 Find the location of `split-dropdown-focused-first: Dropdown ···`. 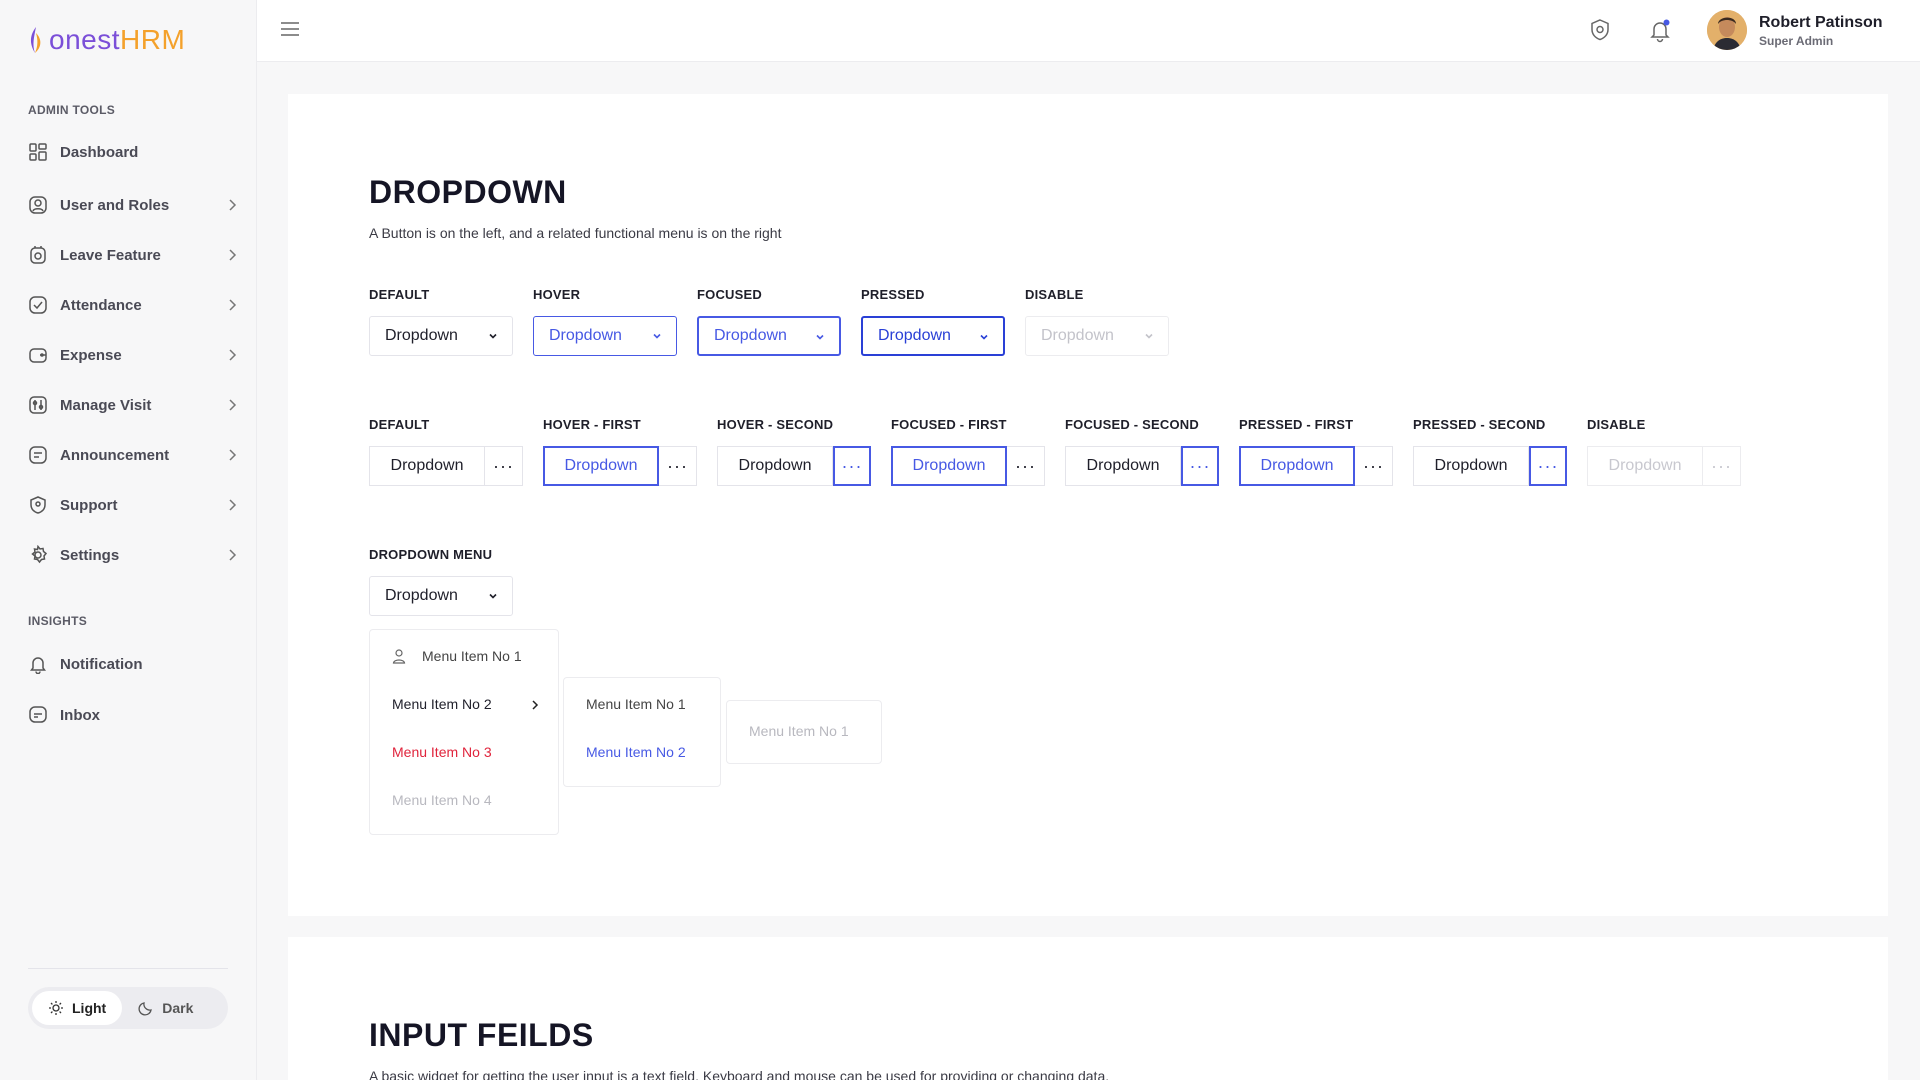

split-dropdown-focused-first: Dropdown ··· is located at coordinates (968, 466).